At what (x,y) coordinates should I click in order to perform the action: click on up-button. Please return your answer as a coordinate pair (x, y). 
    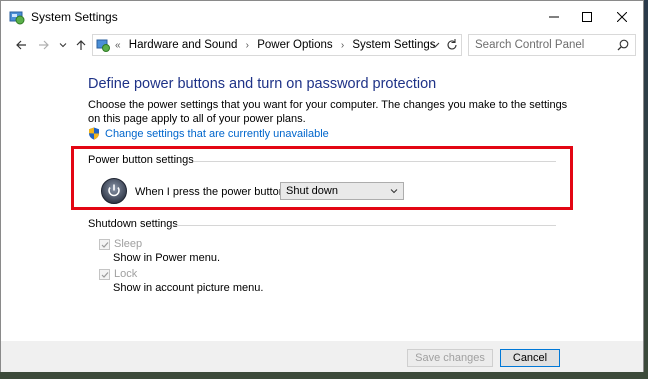
    Looking at the image, I should click on (81, 45).